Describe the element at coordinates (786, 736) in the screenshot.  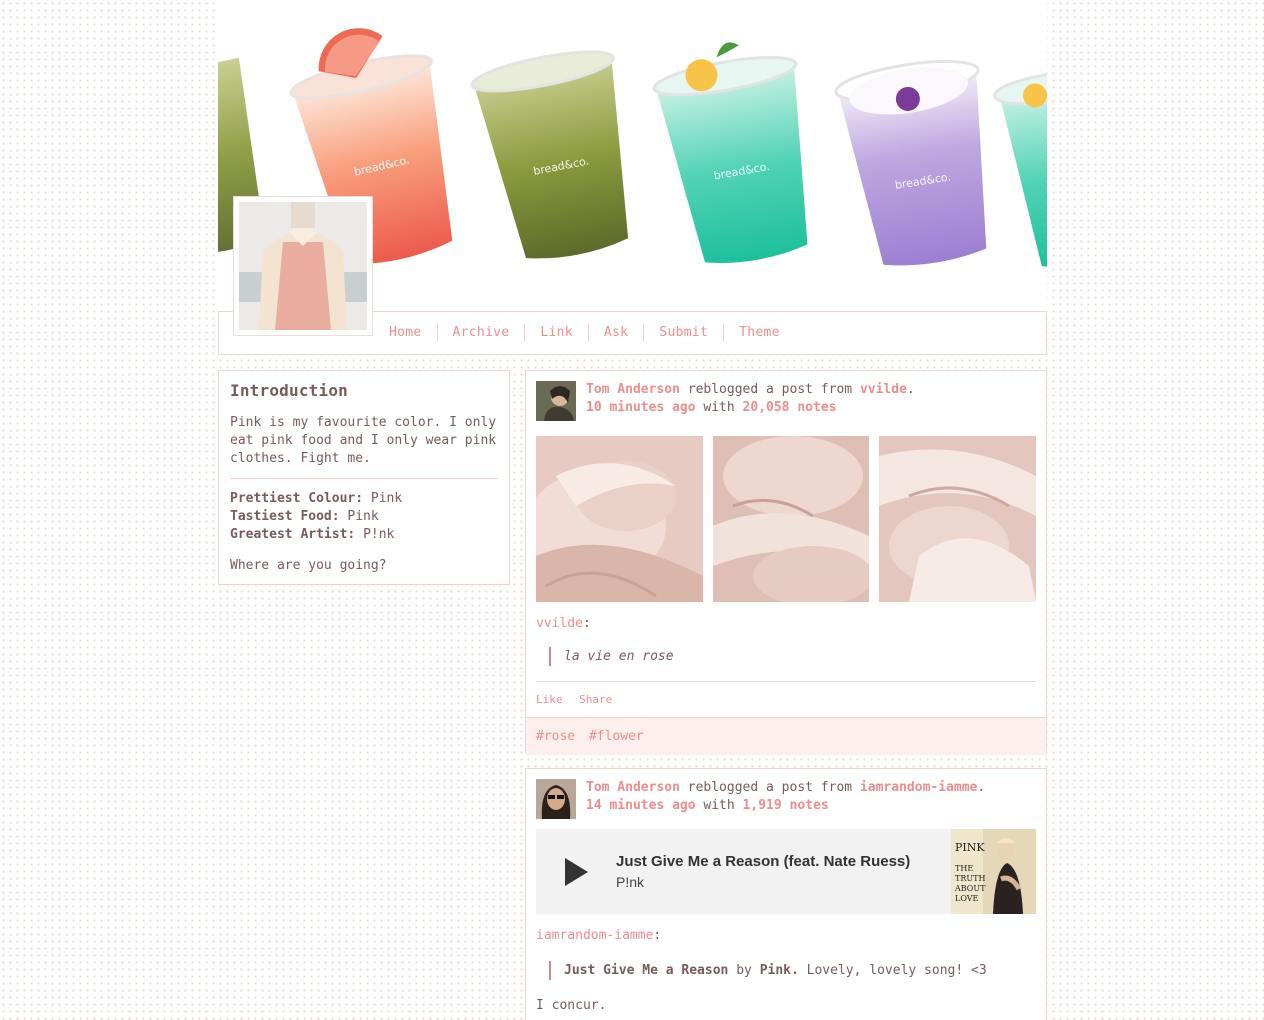
I see `post-tags: #rose #flower` at that location.